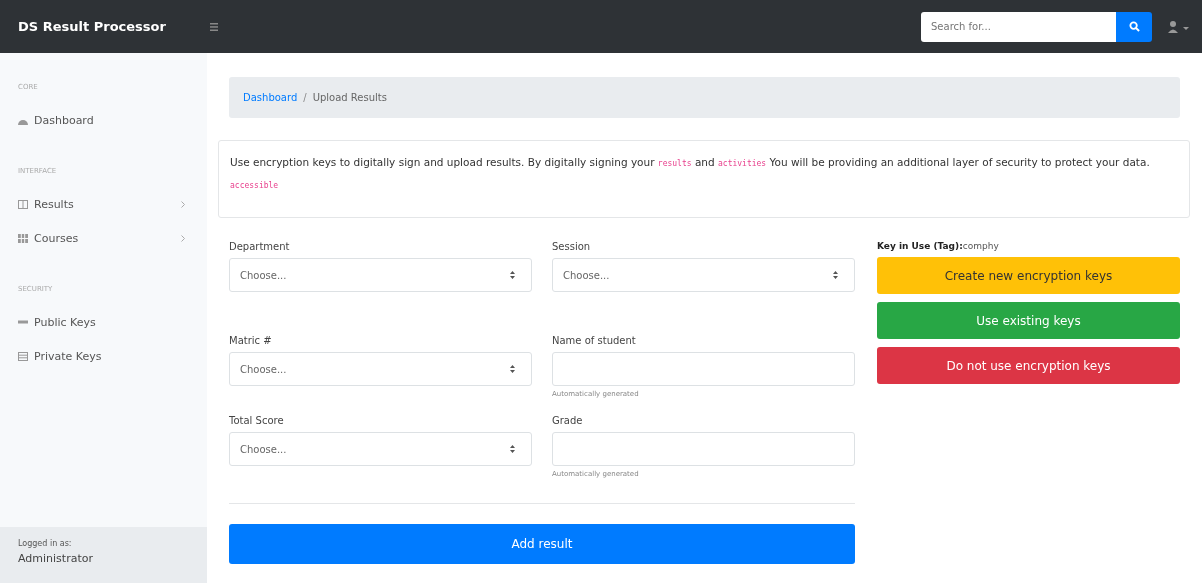 This screenshot has height=583, width=1202. I want to click on field-label: Session, so click(572, 246).